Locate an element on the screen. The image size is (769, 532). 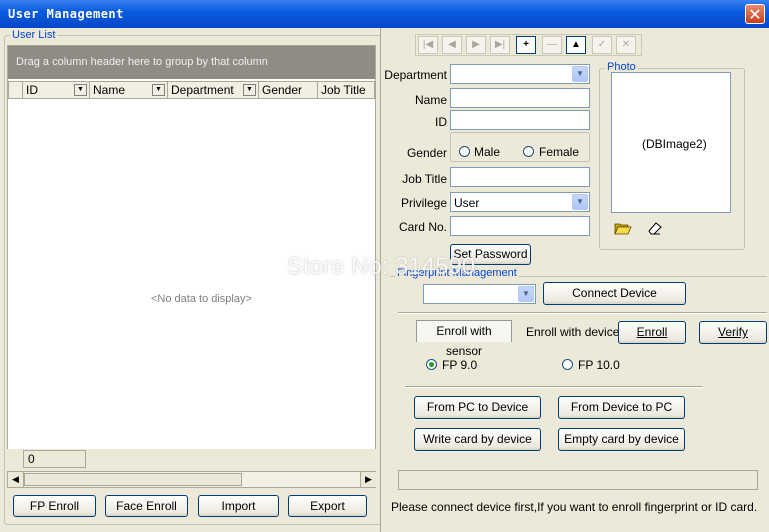
column-header-label: Gender is located at coordinates (282, 90).